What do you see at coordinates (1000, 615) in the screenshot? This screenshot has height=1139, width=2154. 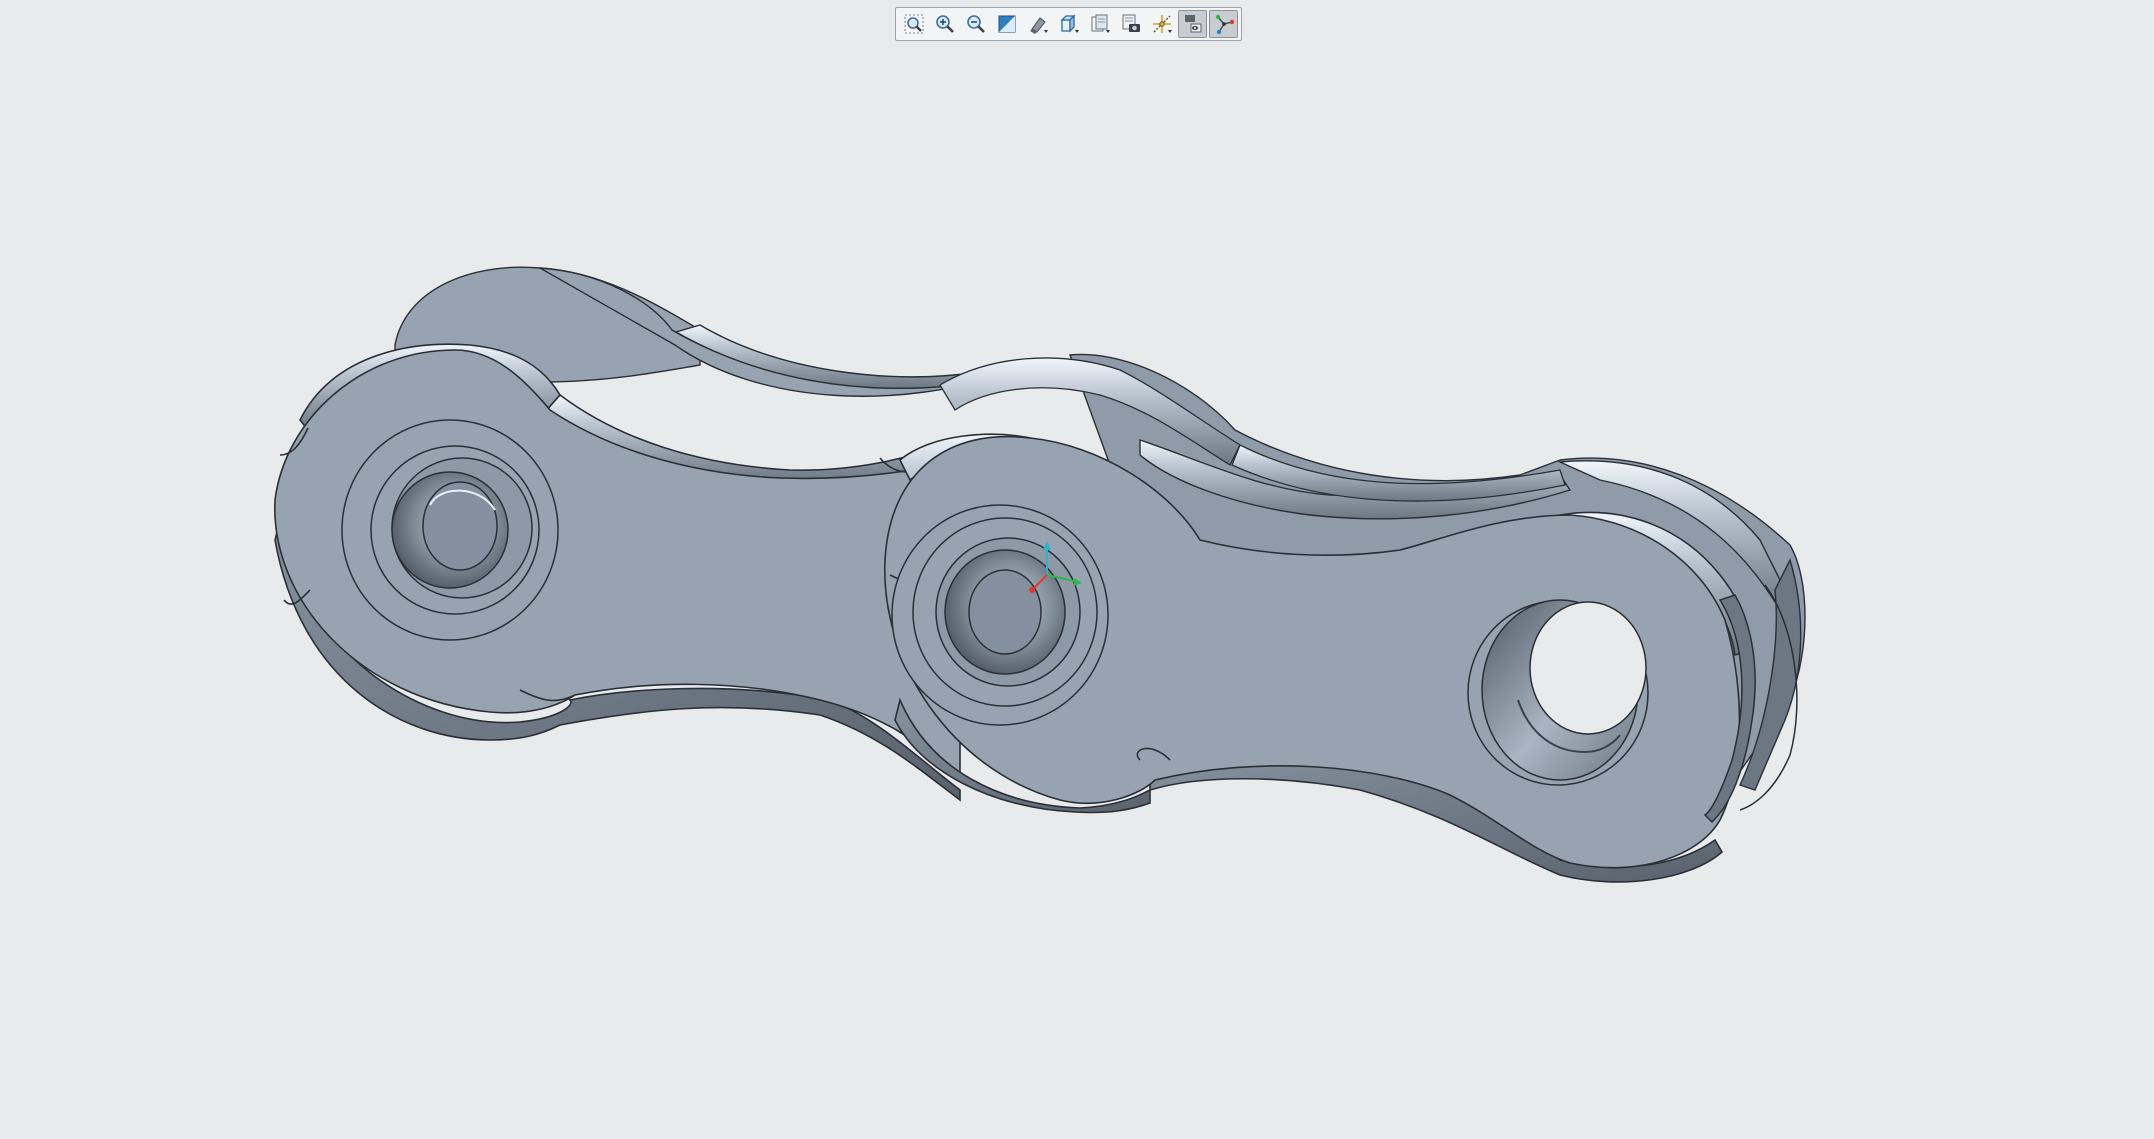 I see `middle-pin-boss` at bounding box center [1000, 615].